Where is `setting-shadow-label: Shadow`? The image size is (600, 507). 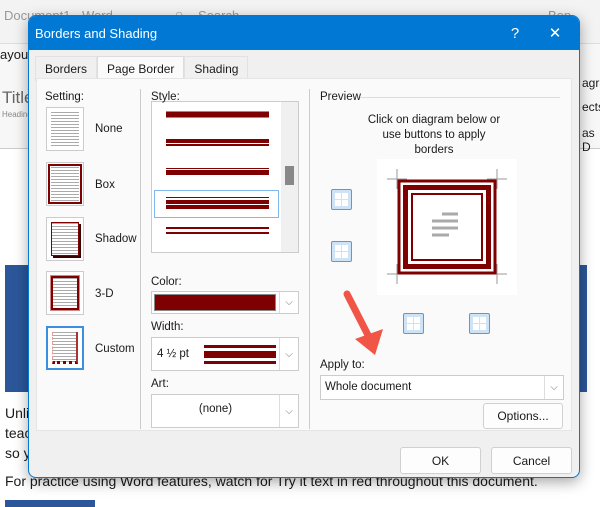
setting-shadow-label: Shadow is located at coordinates (116, 239).